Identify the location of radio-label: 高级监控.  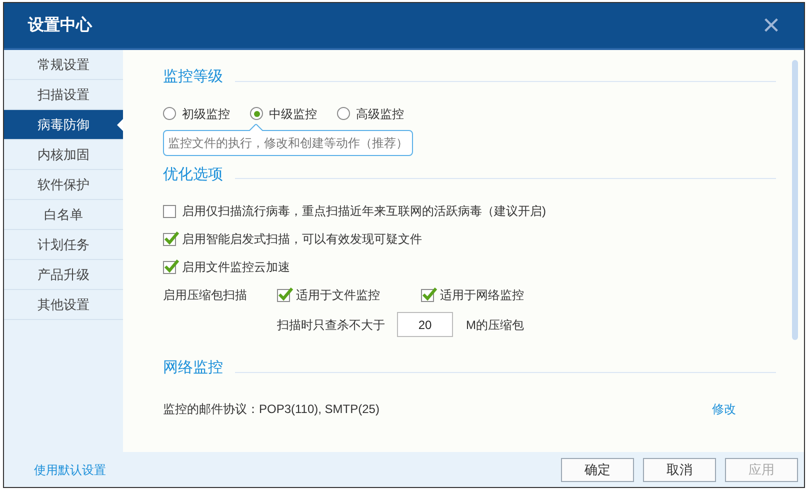
(380, 114).